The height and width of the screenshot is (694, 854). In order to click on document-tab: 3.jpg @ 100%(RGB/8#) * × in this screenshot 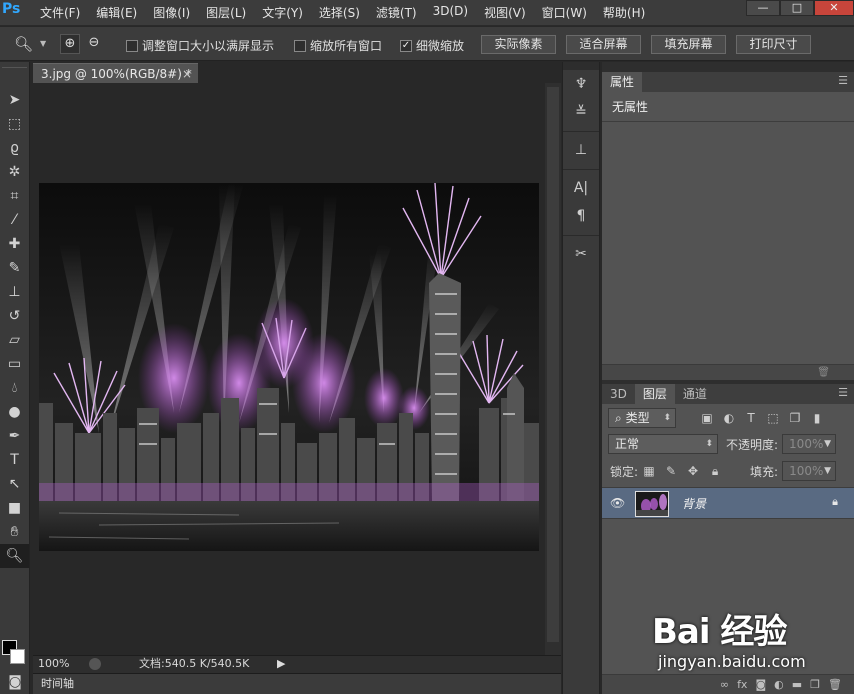, I will do `click(115, 73)`.